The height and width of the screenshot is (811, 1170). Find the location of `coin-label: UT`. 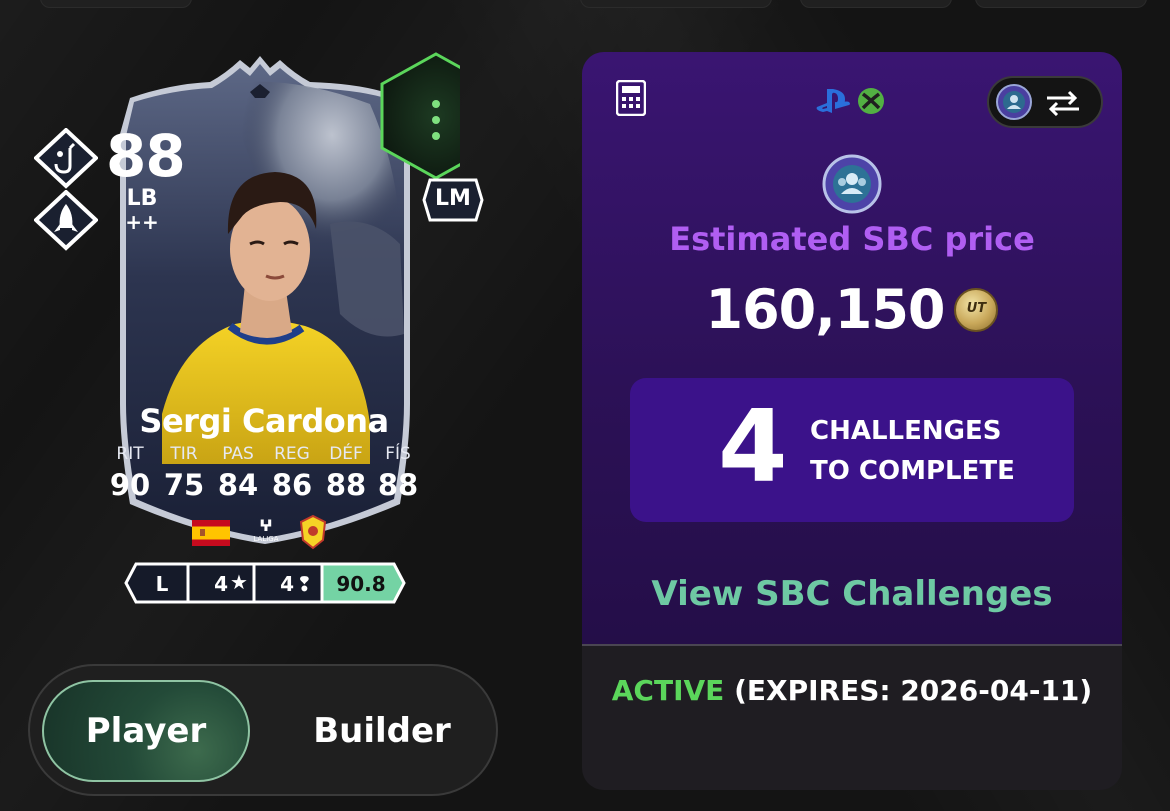

coin-label: UT is located at coordinates (976, 308).